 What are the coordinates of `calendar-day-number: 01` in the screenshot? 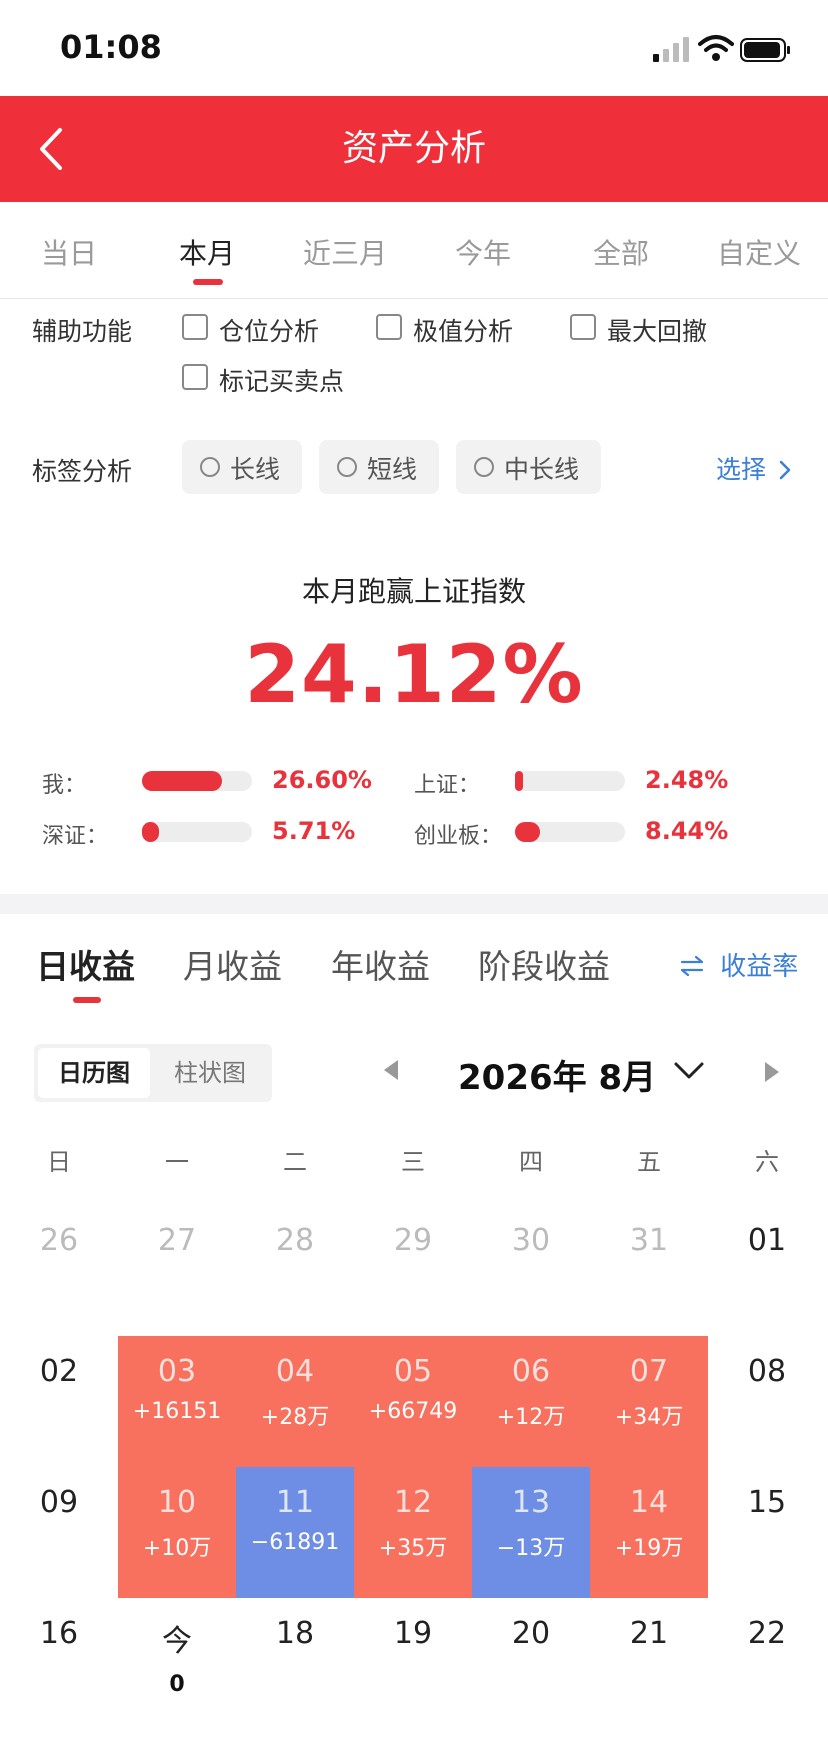 It's located at (767, 1240).